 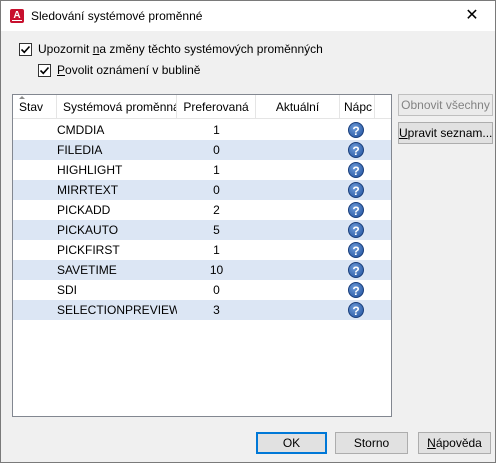 What do you see at coordinates (357, 107) in the screenshot?
I see `column-header-help: Nápc` at bounding box center [357, 107].